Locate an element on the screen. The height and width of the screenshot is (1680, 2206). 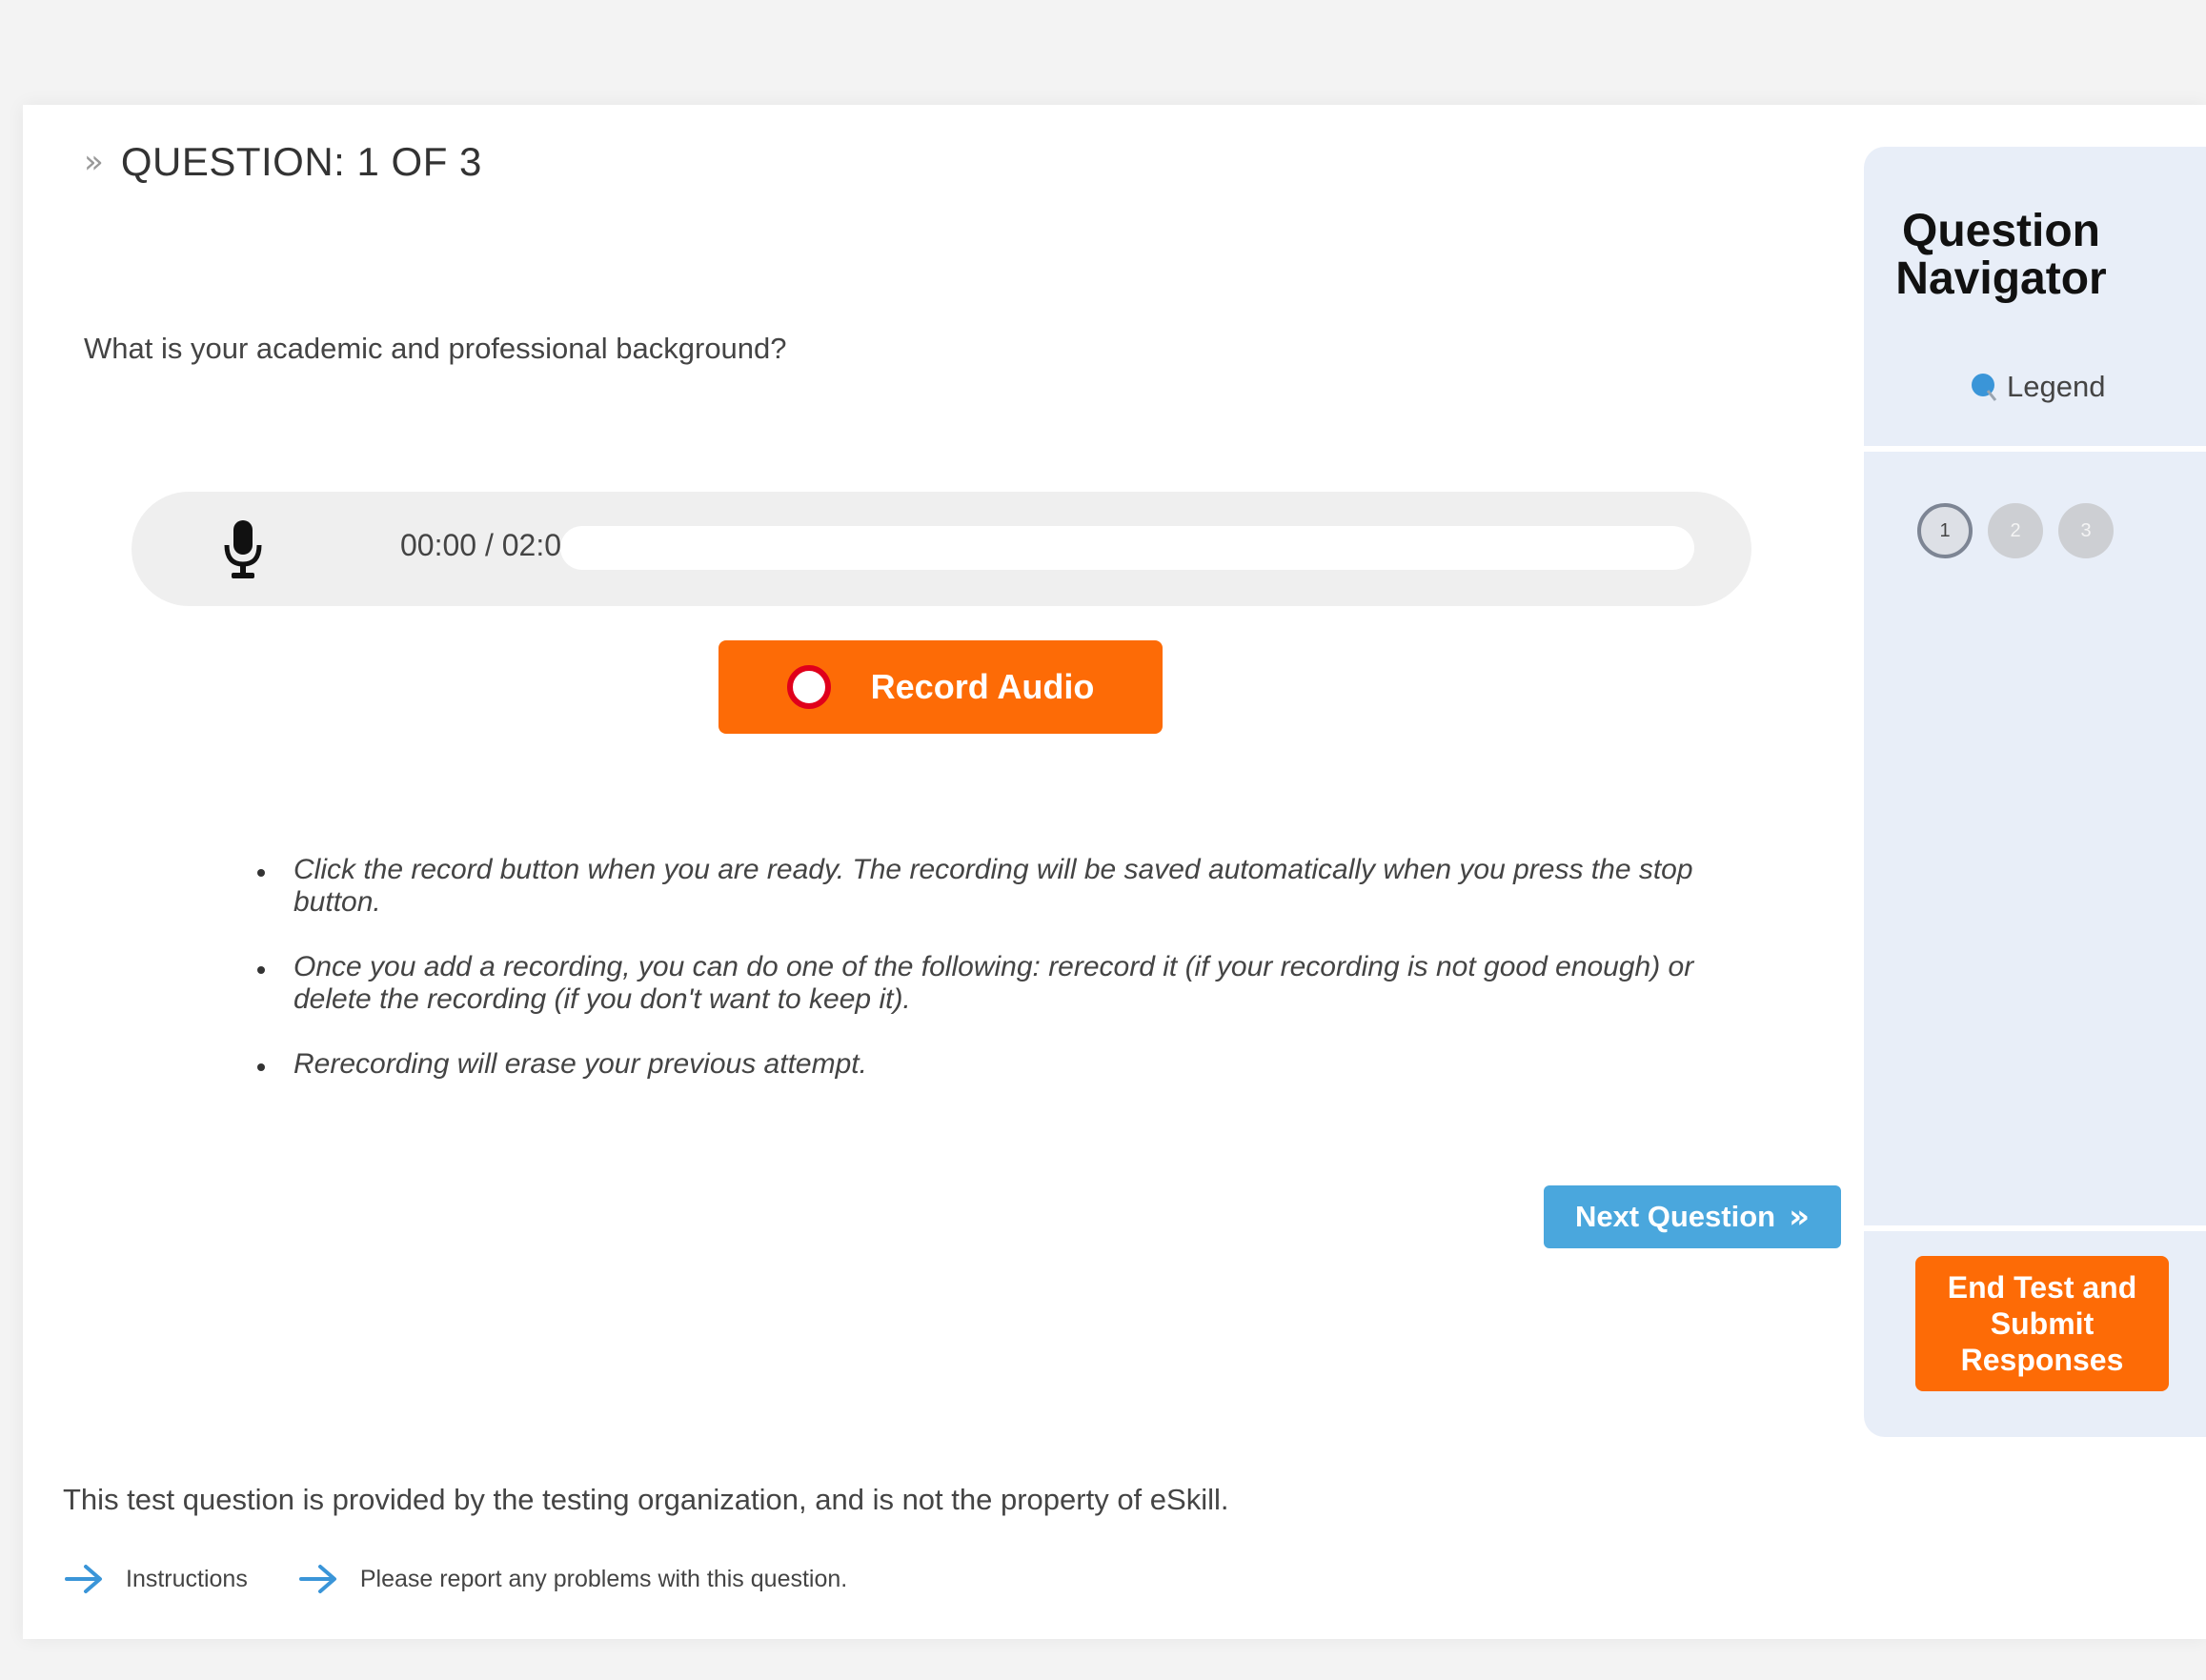
question-dot-2: 2 is located at coordinates (2015, 530).